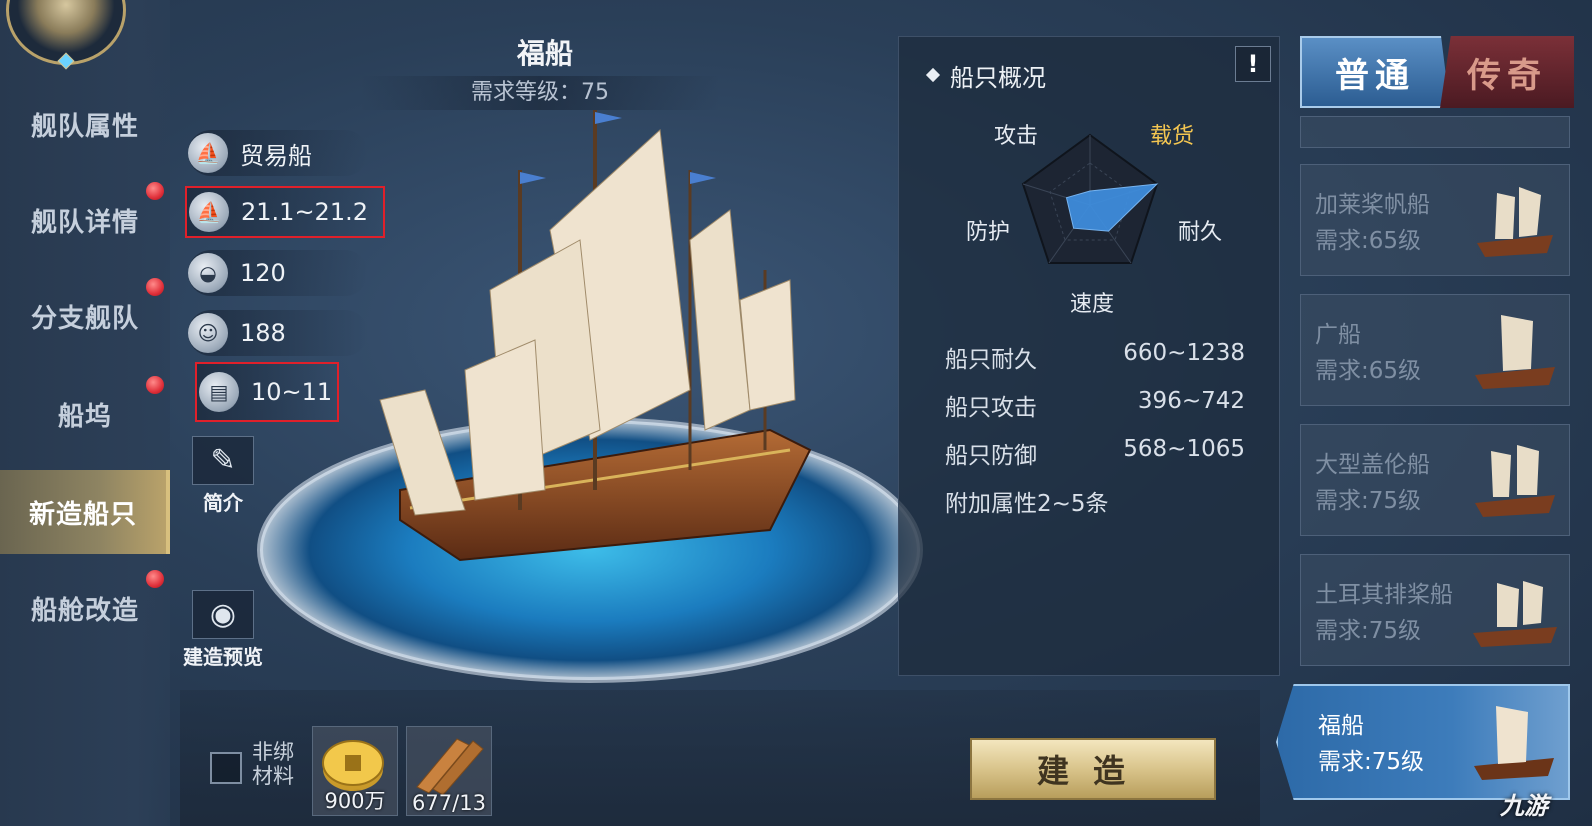 Image resolution: width=1592 pixels, height=826 pixels. Describe the element at coordinates (1200, 232) in the screenshot. I see `radar-label-durability: 耐久` at that location.